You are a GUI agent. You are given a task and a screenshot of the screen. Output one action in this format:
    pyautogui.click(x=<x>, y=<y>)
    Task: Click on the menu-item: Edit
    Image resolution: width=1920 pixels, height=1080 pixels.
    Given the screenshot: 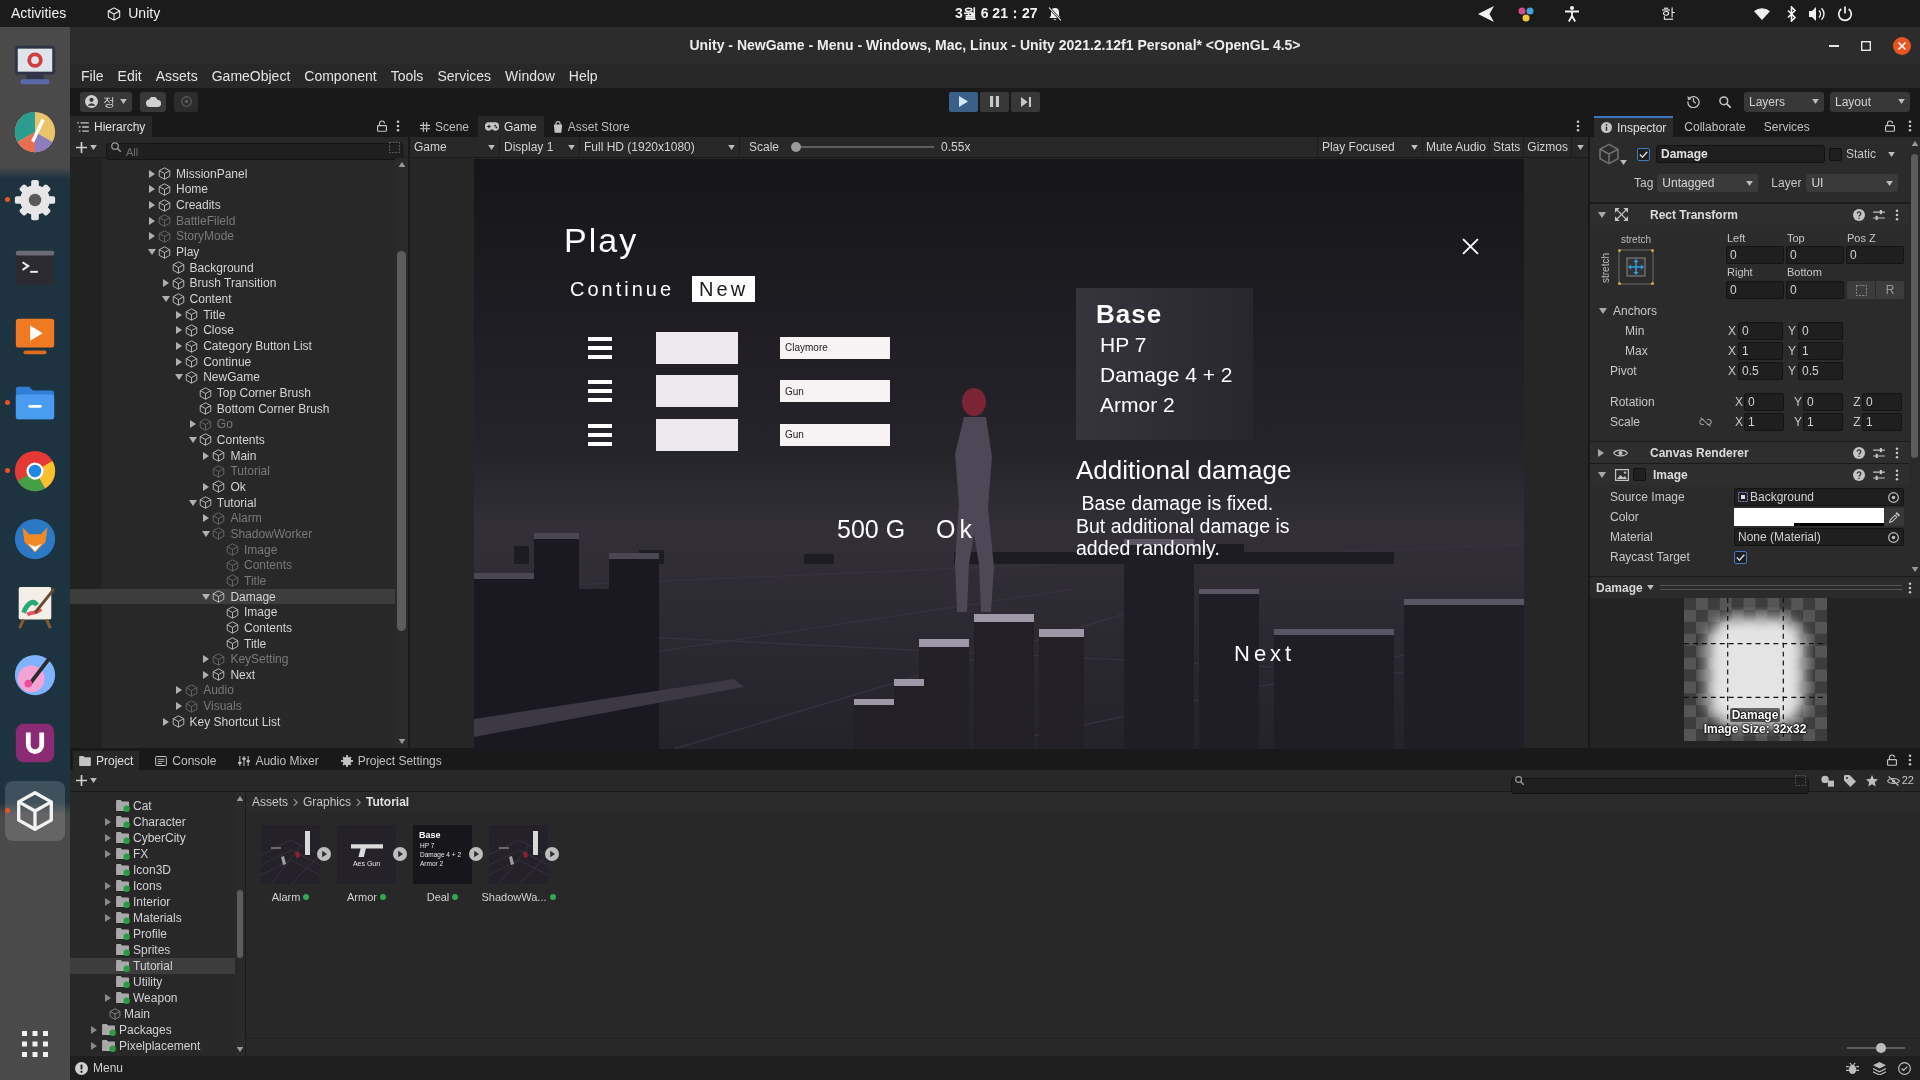 What is the action you would take?
    pyautogui.click(x=129, y=76)
    